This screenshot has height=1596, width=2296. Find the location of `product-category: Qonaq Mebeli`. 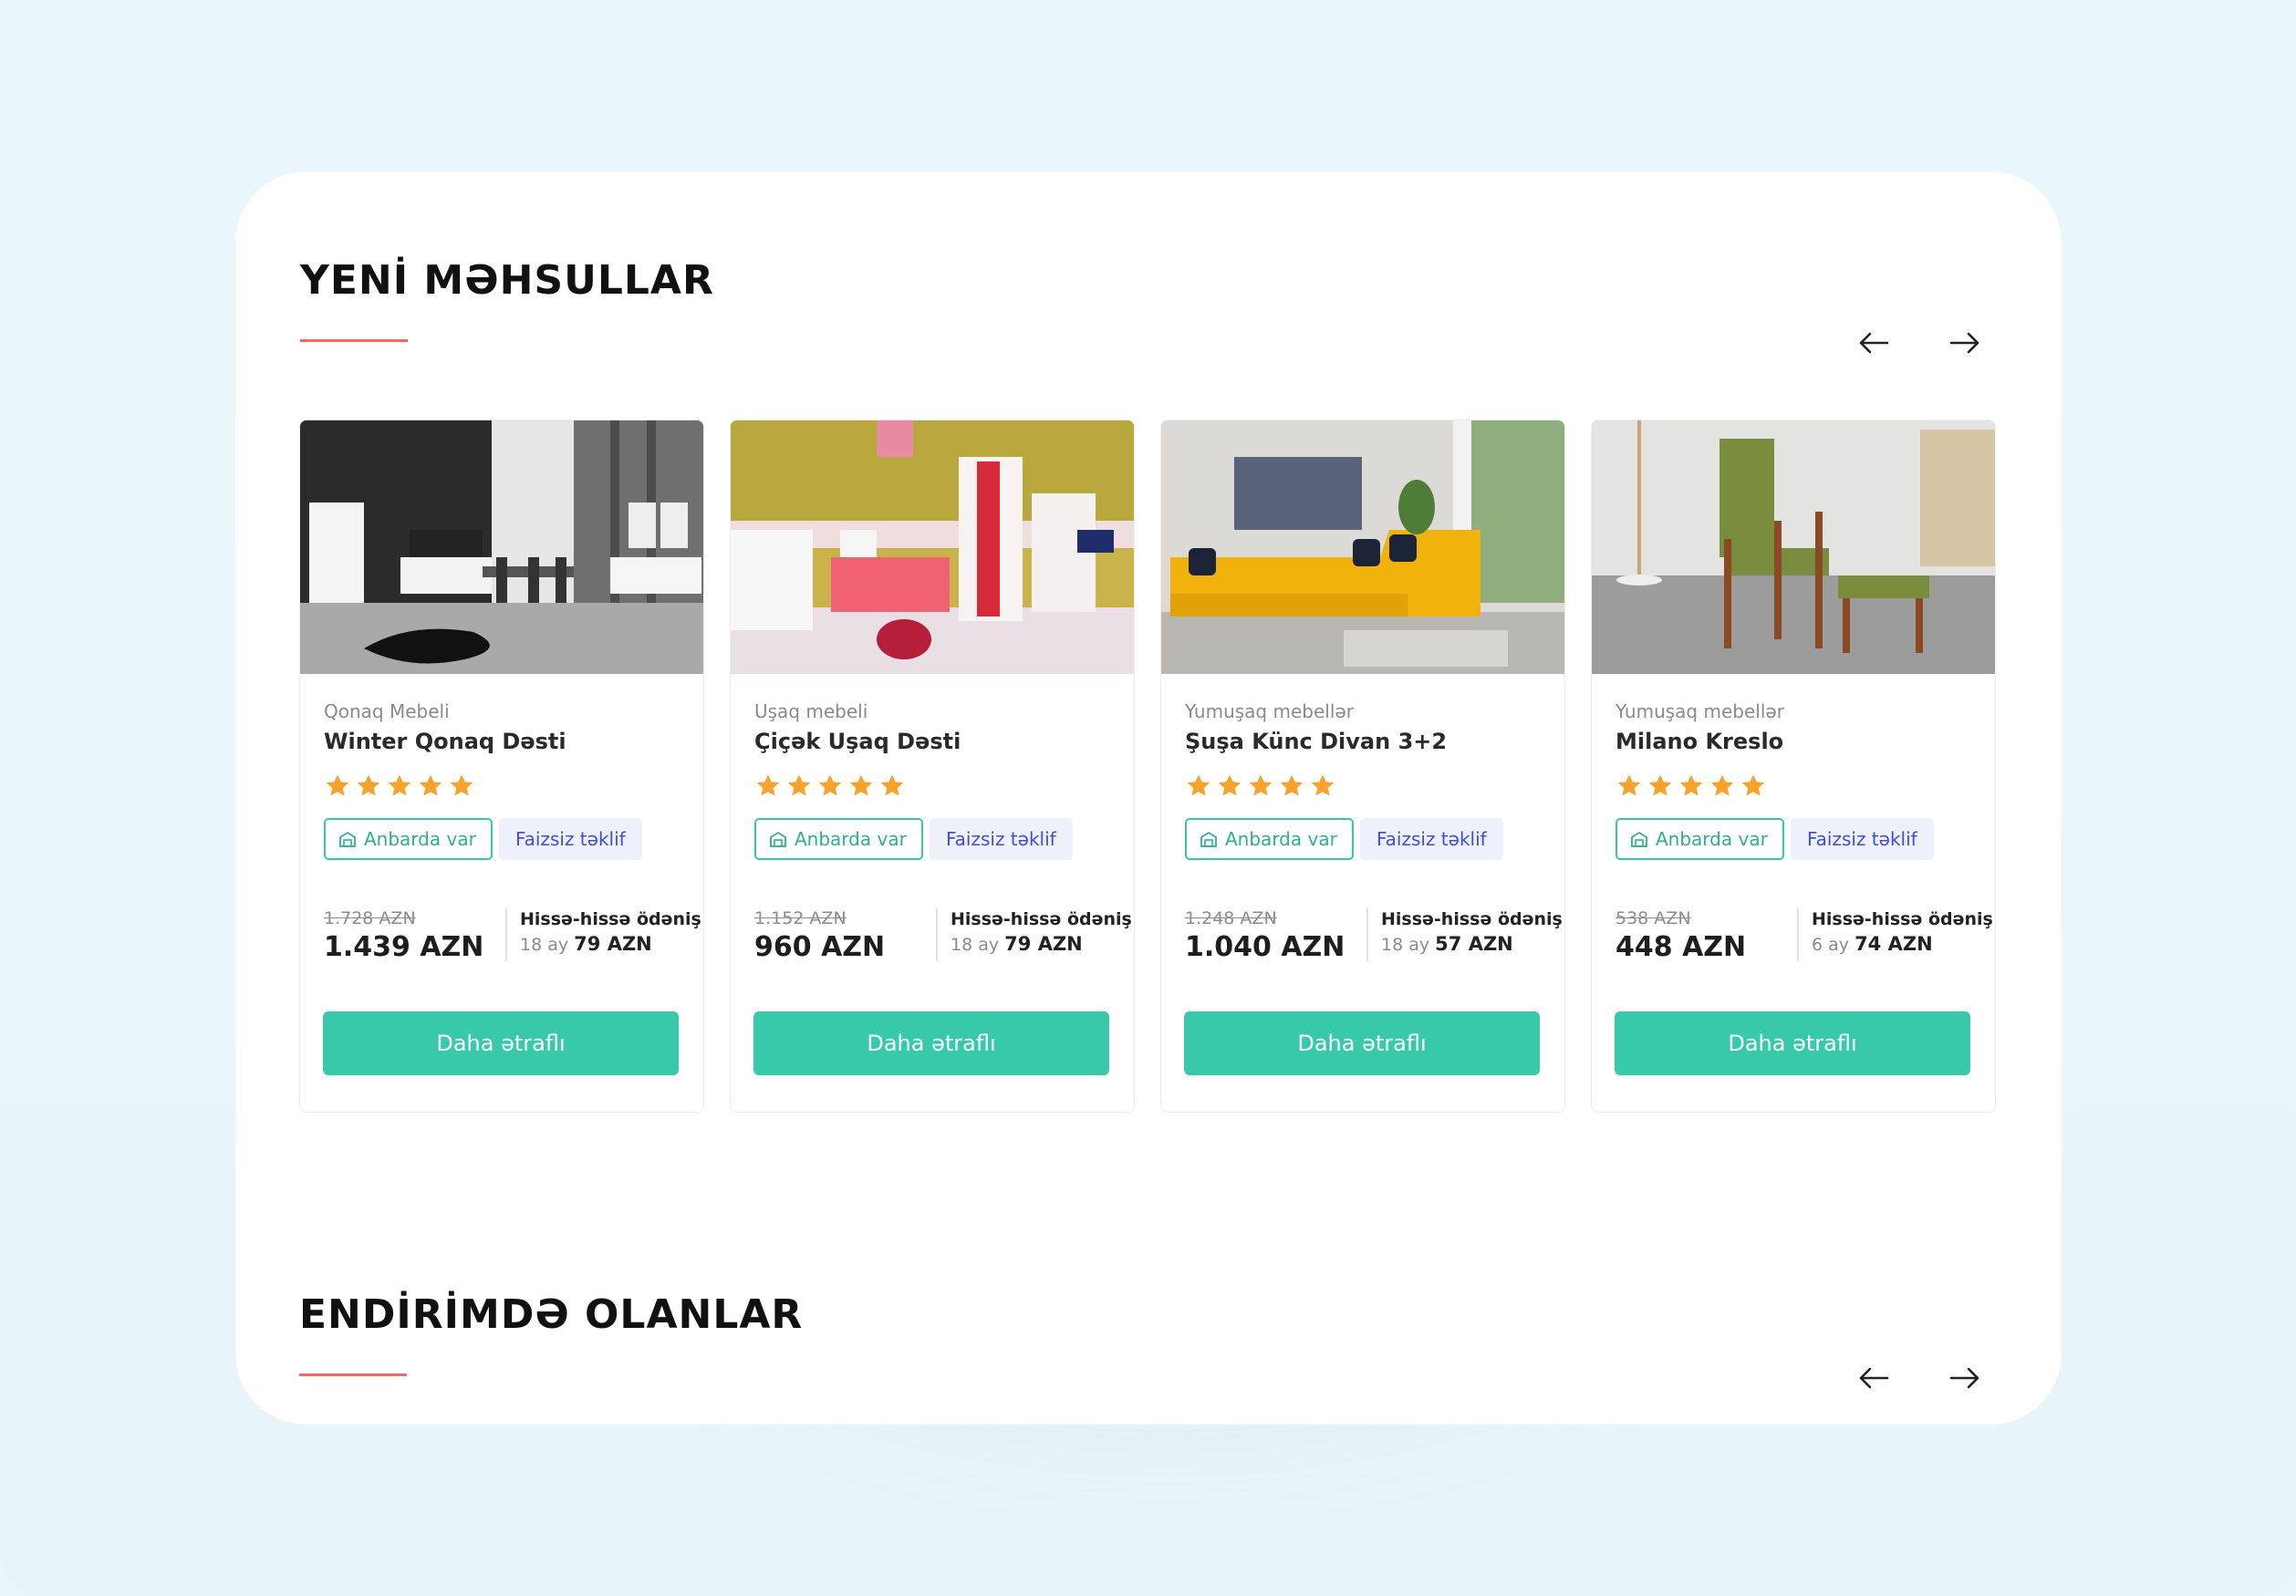

product-category: Qonaq Mebeli is located at coordinates (387, 711).